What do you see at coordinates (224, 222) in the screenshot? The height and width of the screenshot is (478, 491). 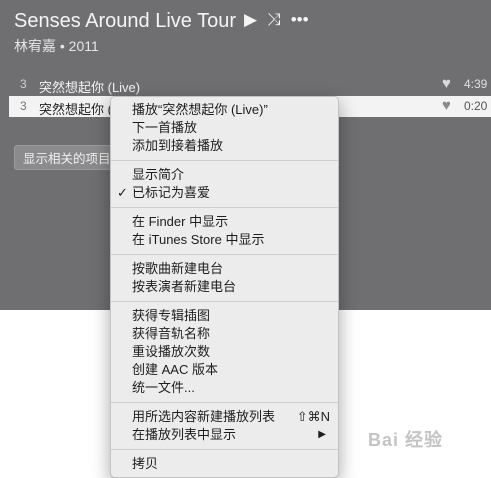 I see `menu-item-show-in-finder: 在 Finder 中显示` at bounding box center [224, 222].